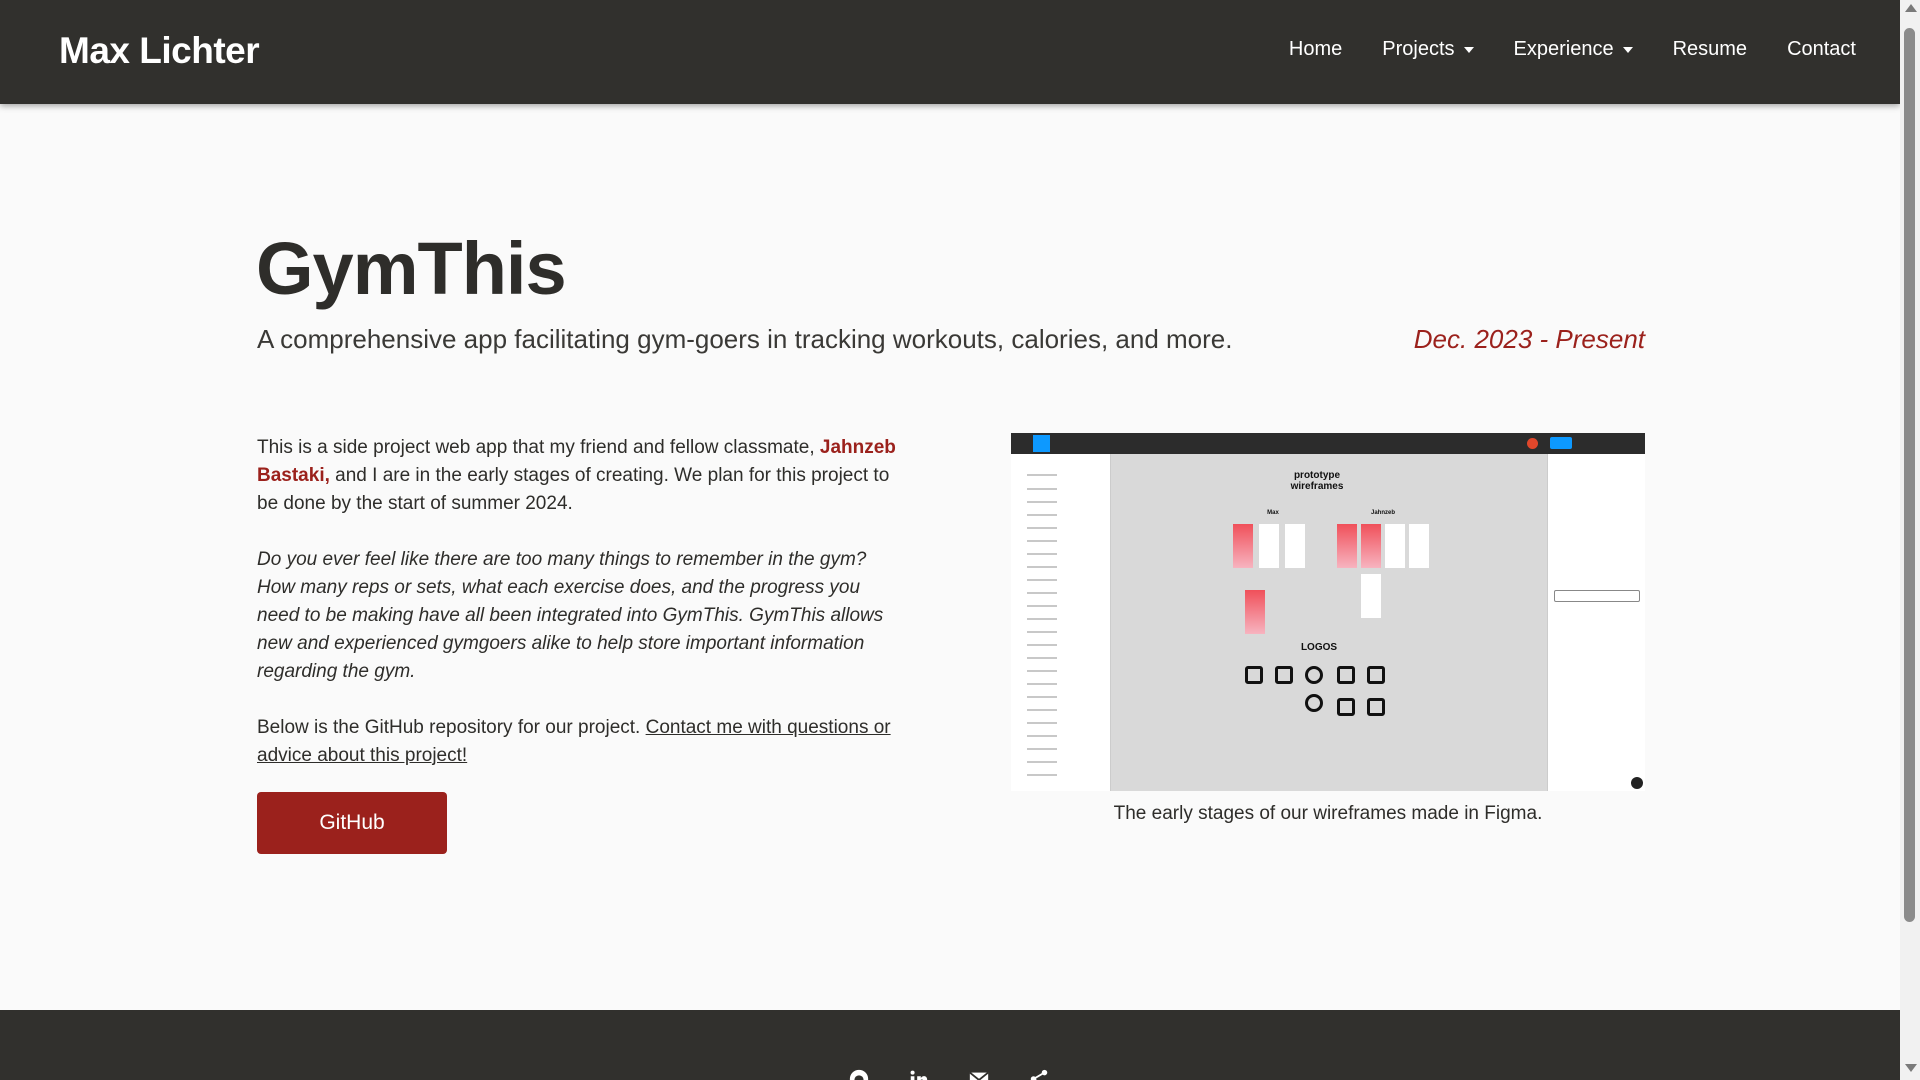 This screenshot has height=1080, width=1920. What do you see at coordinates (1317, 481) in the screenshot?
I see `prototype-label: prototype wireframes` at bounding box center [1317, 481].